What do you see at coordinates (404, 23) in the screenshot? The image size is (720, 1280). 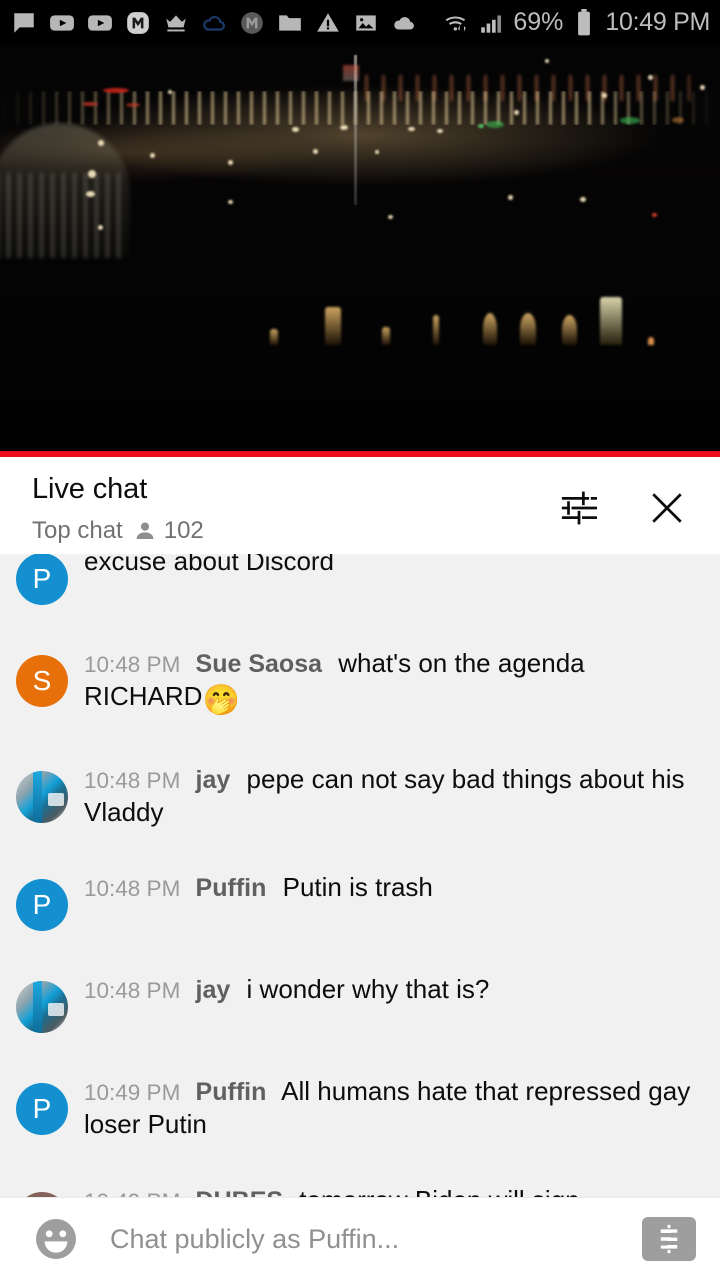 I see `cloud-filled-icon` at bounding box center [404, 23].